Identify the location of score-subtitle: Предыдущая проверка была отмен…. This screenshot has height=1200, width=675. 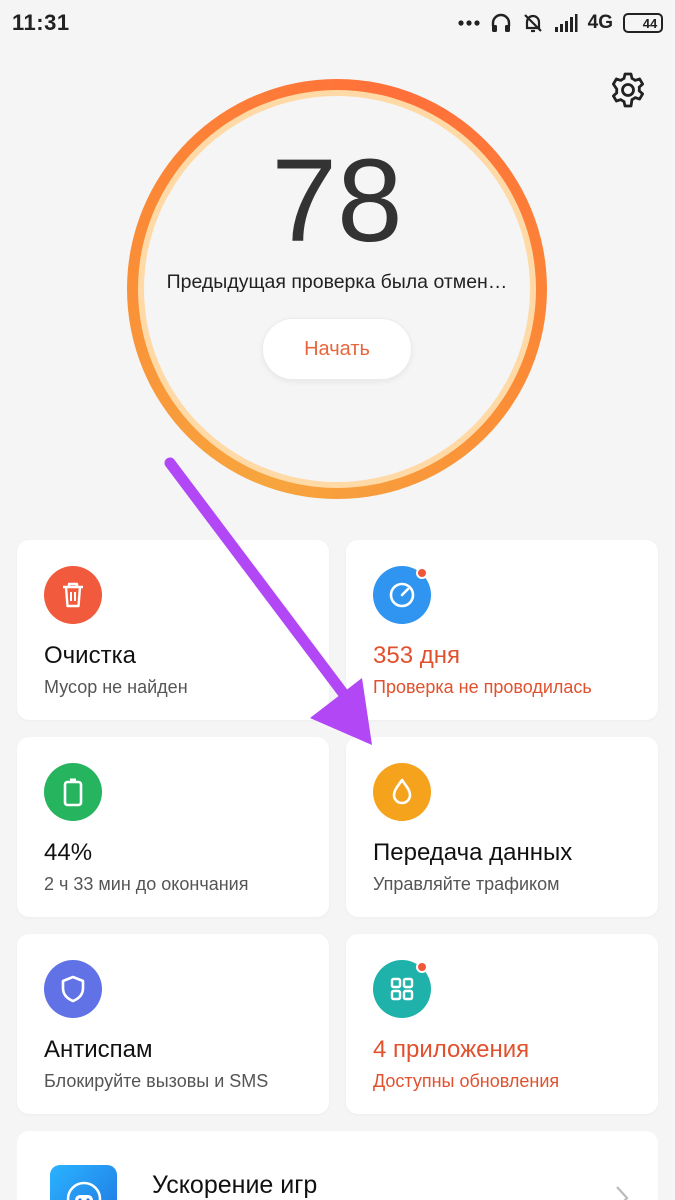
(337, 282).